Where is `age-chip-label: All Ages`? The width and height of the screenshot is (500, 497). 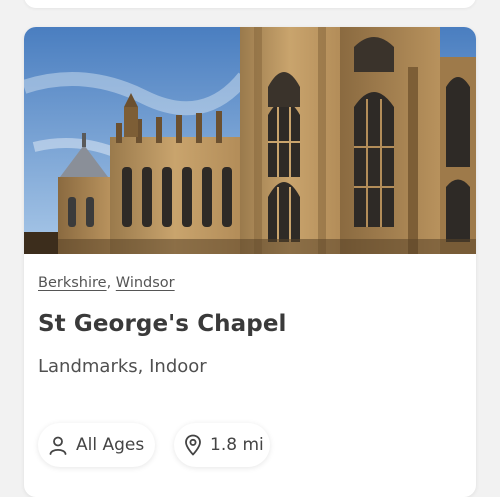 age-chip-label: All Ages is located at coordinates (110, 445).